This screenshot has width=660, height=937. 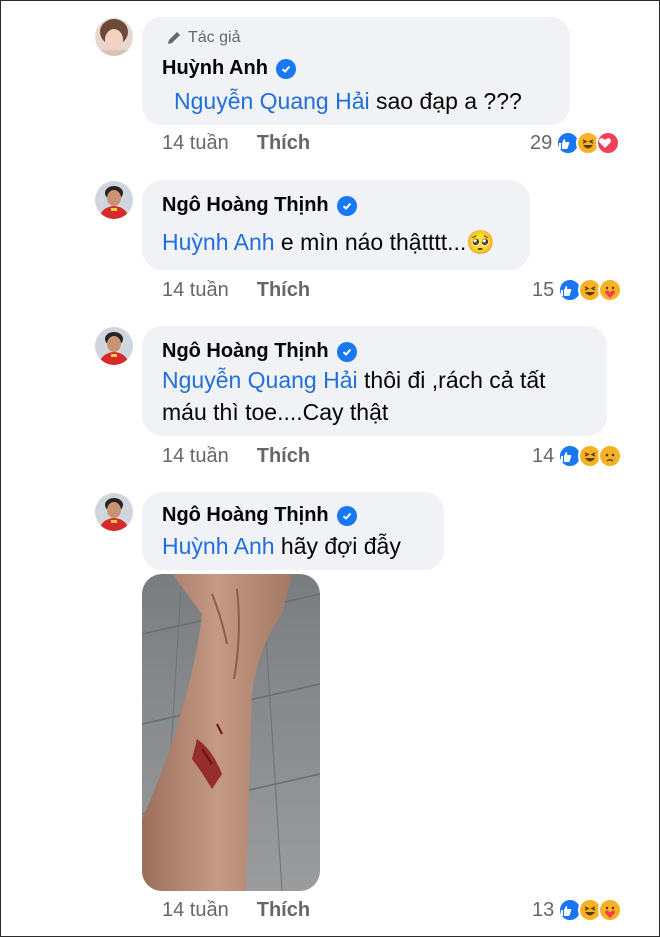 What do you see at coordinates (231, 732) in the screenshot?
I see `attached-photo` at bounding box center [231, 732].